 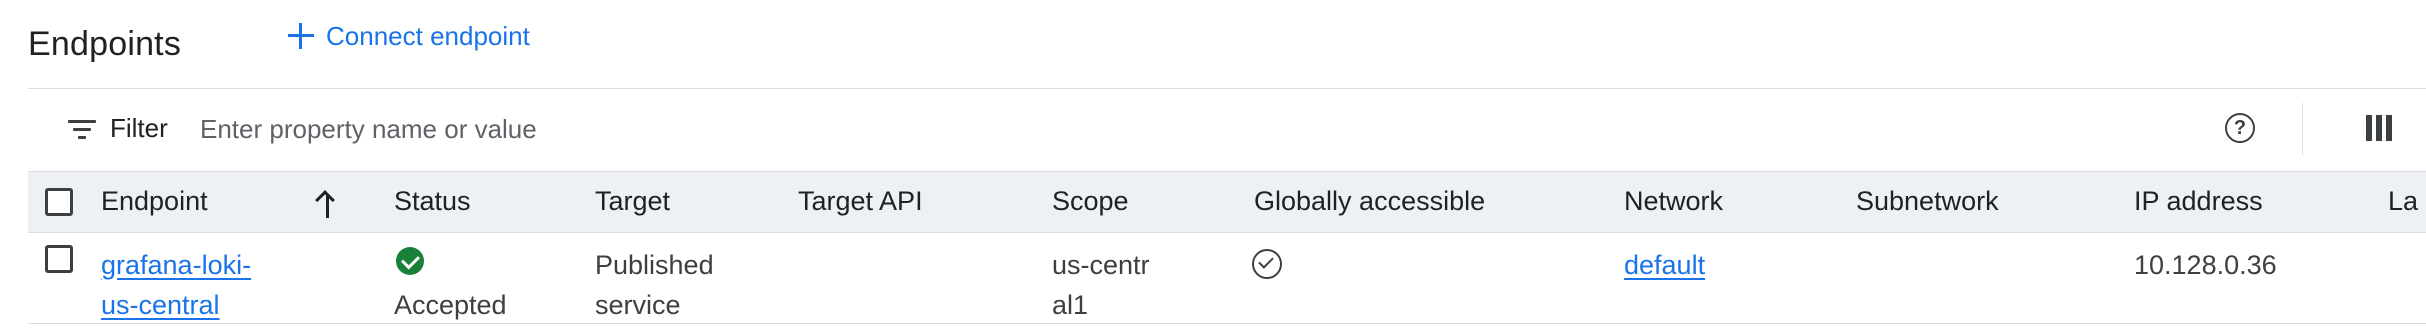 What do you see at coordinates (428, 35) in the screenshot?
I see `connect-endpoint-label: Connect endpoint` at bounding box center [428, 35].